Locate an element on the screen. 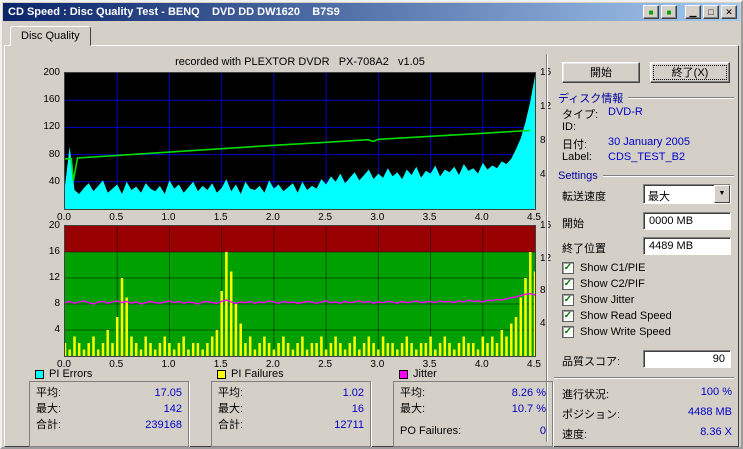 This screenshot has height=449, width=743. tab-label: Disc Quality is located at coordinates (50, 36).